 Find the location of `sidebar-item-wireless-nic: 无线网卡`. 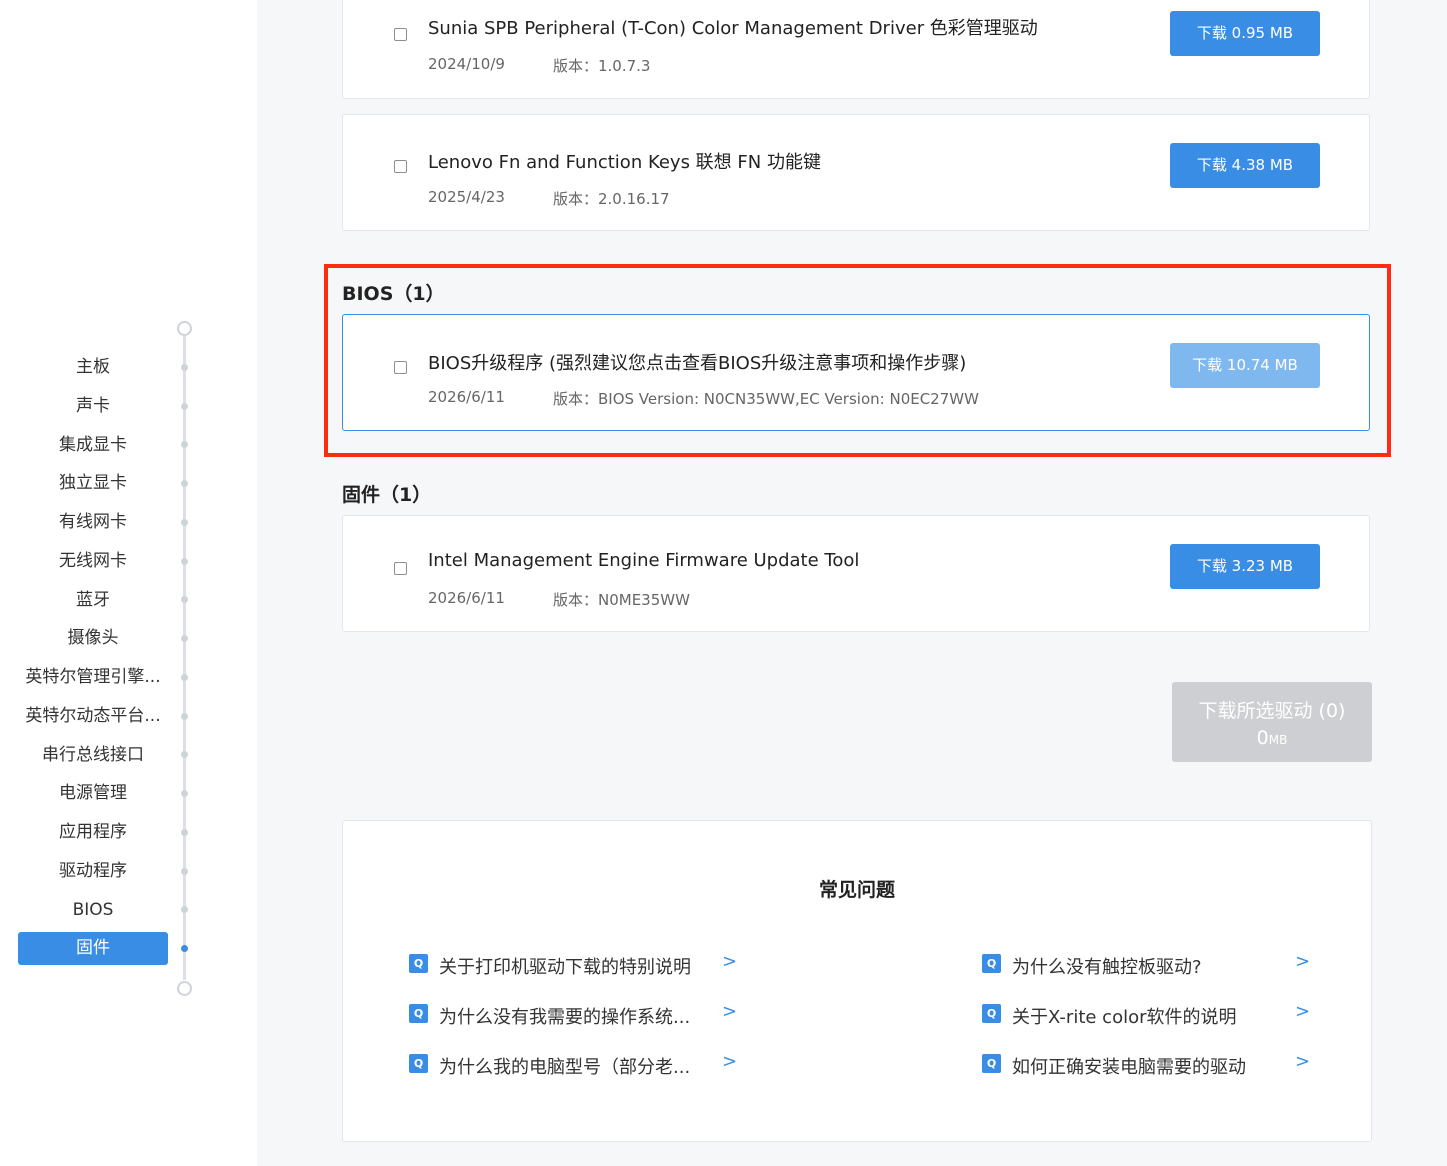

sidebar-item-wireless-nic: 无线网卡 is located at coordinates (93, 561).